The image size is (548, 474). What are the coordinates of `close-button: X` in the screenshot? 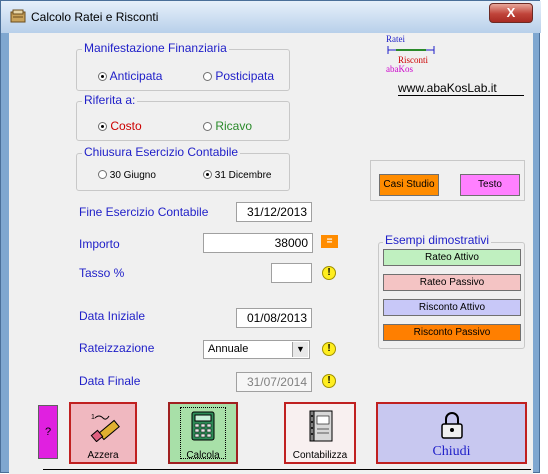 It's located at (511, 13).